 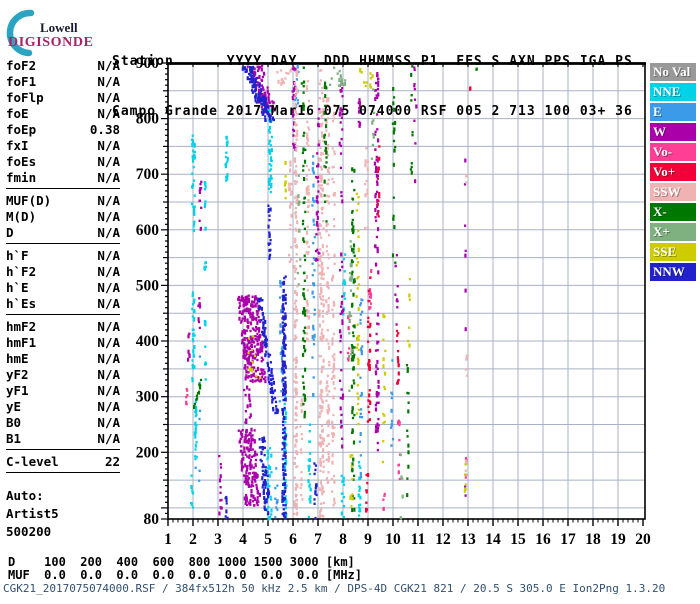 I want to click on param-row-he: h`E N/A, so click(x=63, y=287).